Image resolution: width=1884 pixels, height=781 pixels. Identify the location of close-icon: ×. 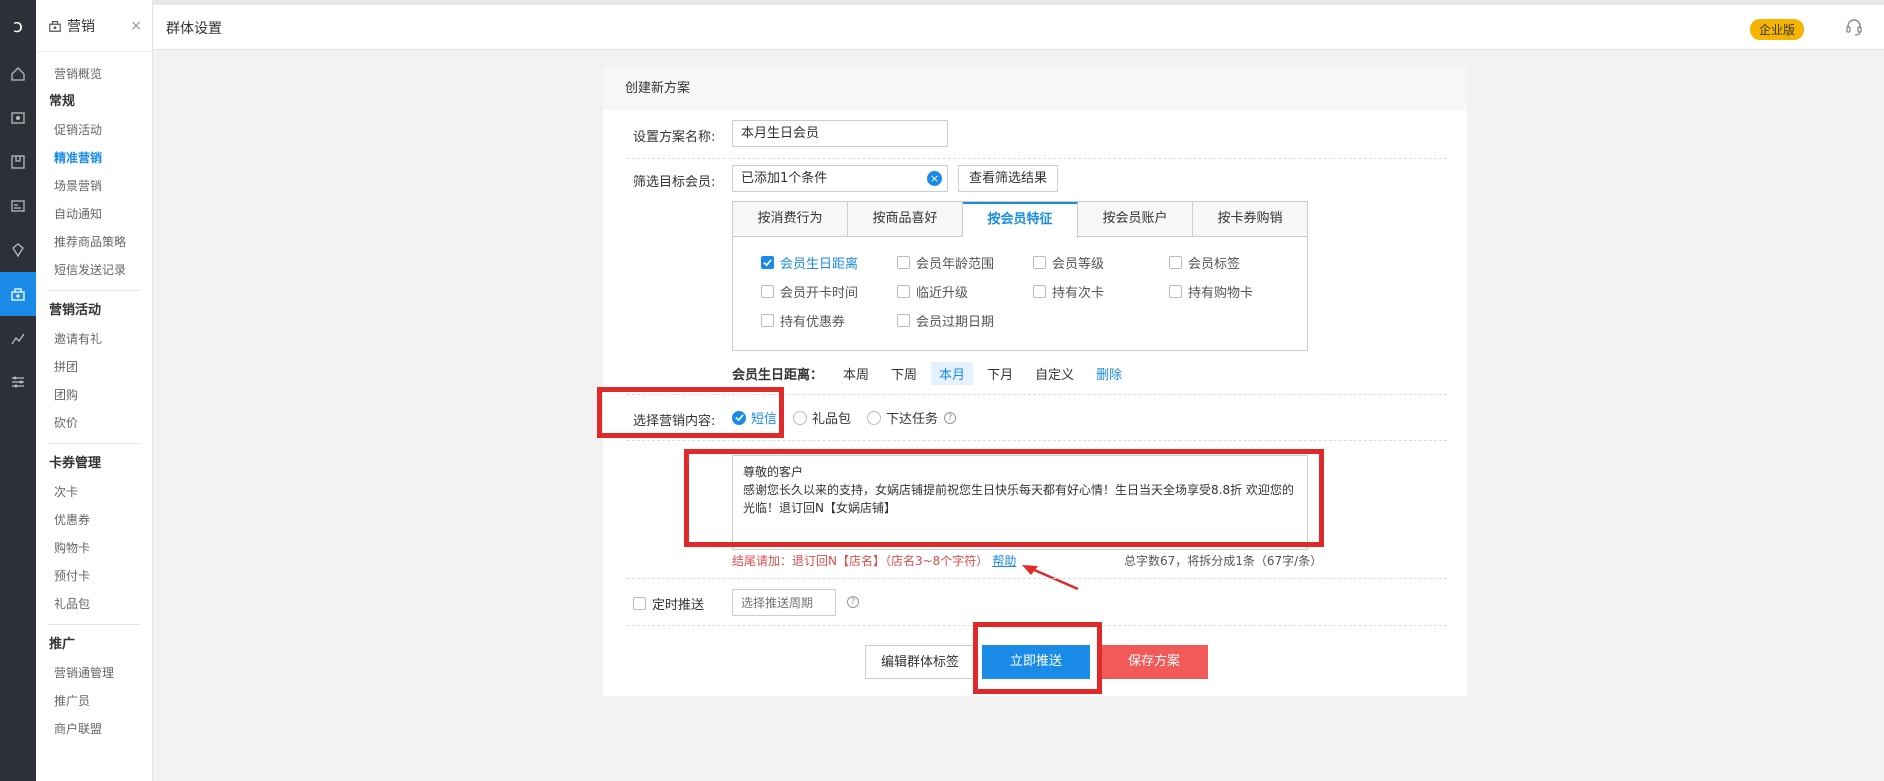
(136, 26).